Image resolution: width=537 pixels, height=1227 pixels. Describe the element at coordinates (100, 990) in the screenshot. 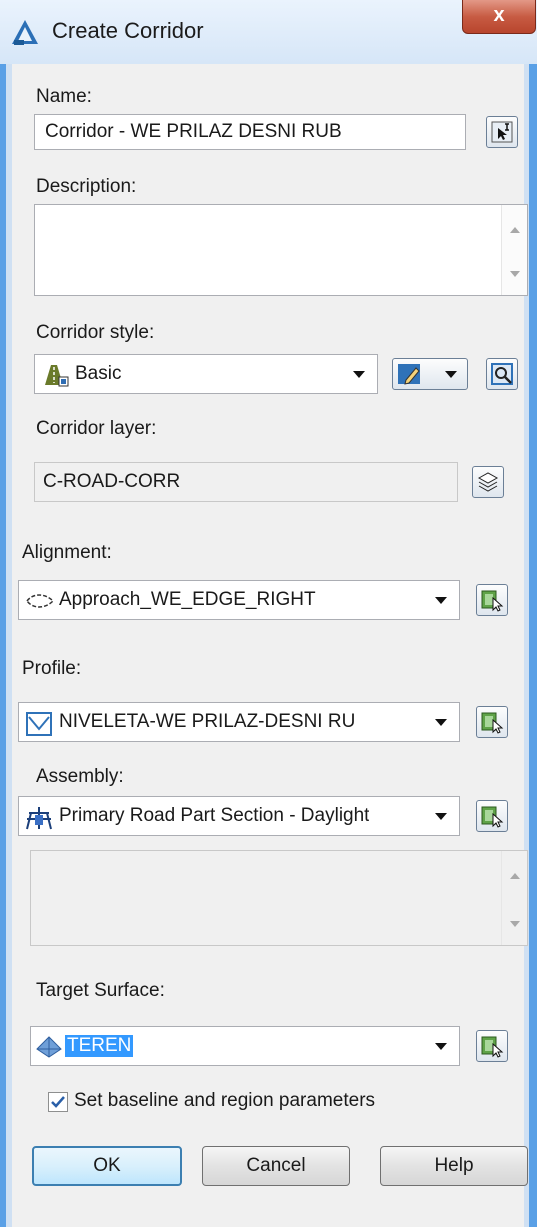

I see `target-surface-label: Target Surface:` at that location.